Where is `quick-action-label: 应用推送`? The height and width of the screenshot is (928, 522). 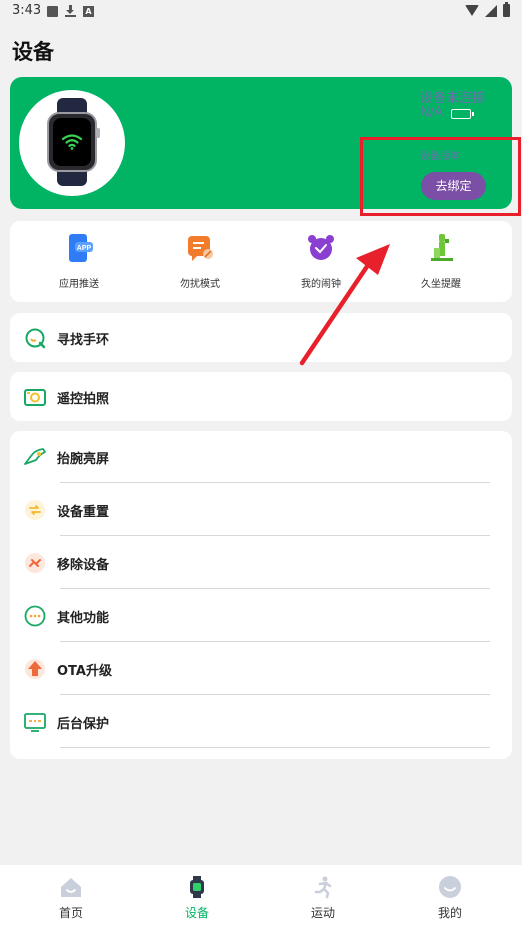
quick-action-label: 应用推送 is located at coordinates (79, 284).